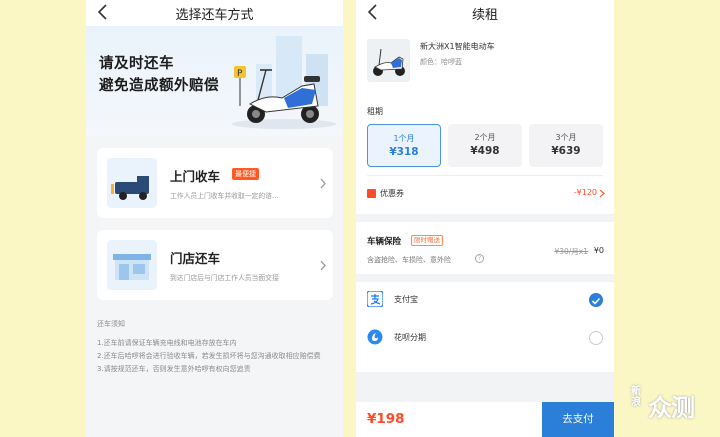 The width and height of the screenshot is (720, 437). Describe the element at coordinates (441, 62) in the screenshot. I see `product-color: 颜色：哈啰蓝` at that location.